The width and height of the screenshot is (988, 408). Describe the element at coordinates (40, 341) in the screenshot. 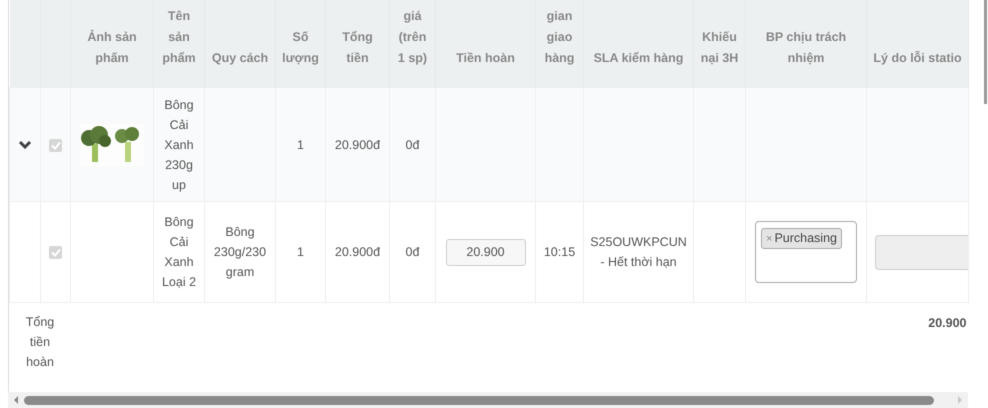

I see `footer-label: Tổng tiền hoàn` at that location.